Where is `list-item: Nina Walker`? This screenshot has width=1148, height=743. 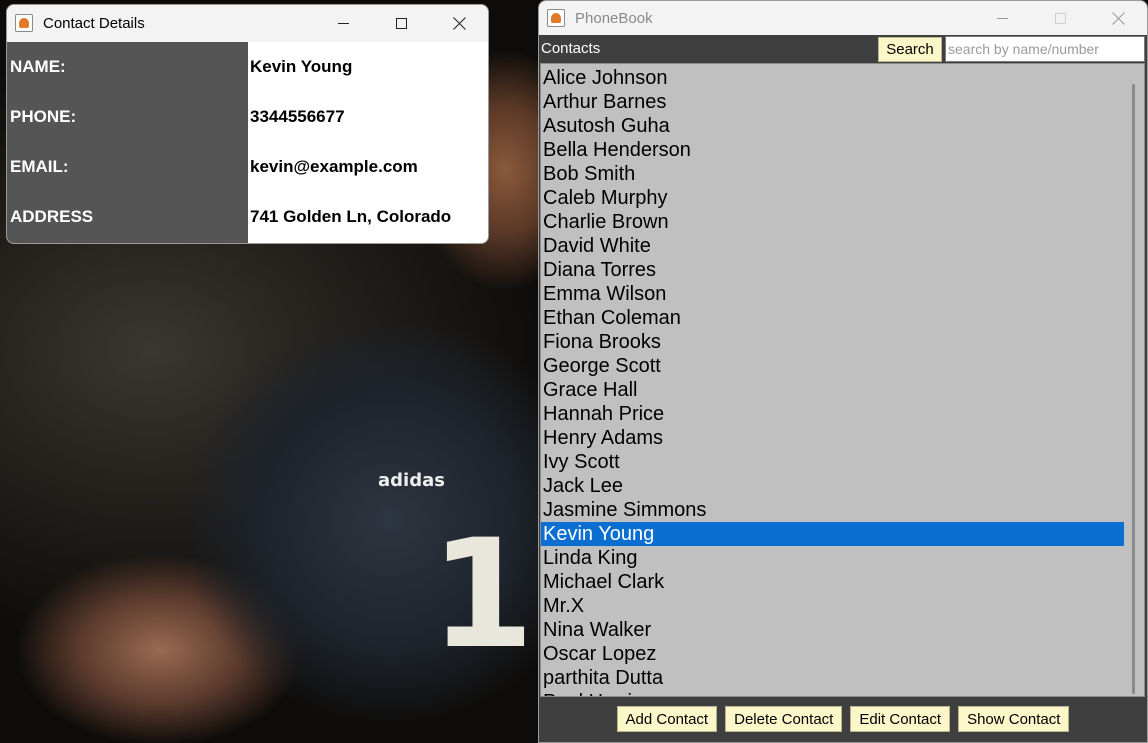 list-item: Nina Walker is located at coordinates (832, 630).